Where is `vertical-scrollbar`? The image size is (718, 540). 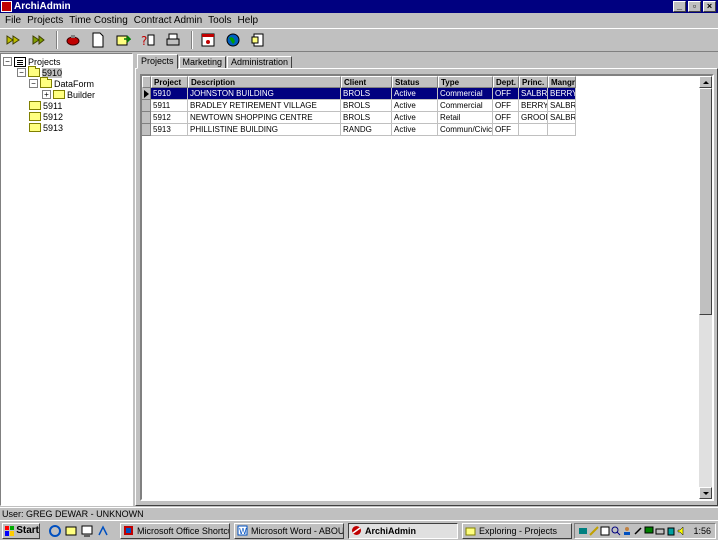
vertical-scrollbar is located at coordinates (705, 287).